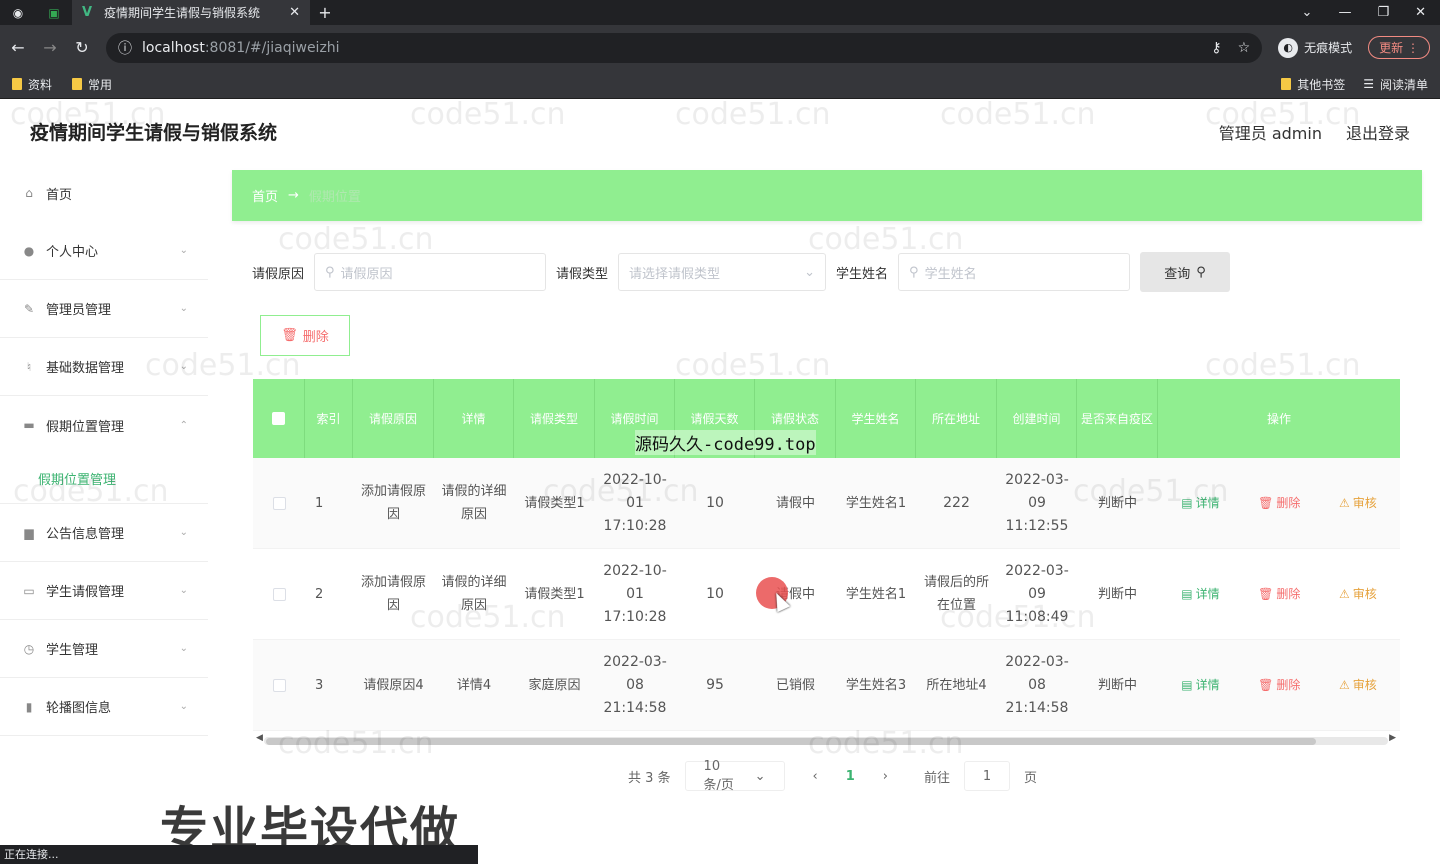 The image size is (1440, 864). What do you see at coordinates (191, 12) in the screenshot?
I see `active-tab: V 疫情期间学生请假与销假系统 ✕` at bounding box center [191, 12].